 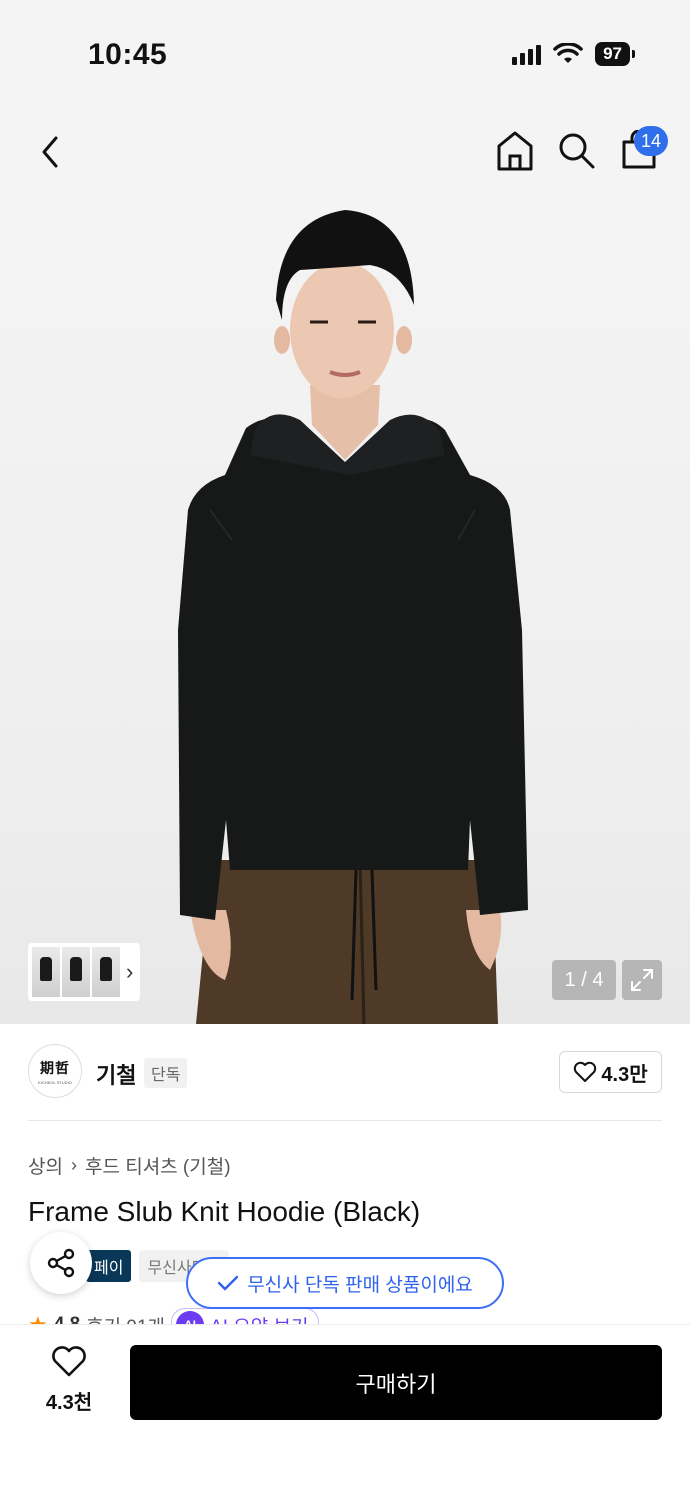 What do you see at coordinates (345, 50) in the screenshot?
I see `status-bar: 10:45 97` at bounding box center [345, 50].